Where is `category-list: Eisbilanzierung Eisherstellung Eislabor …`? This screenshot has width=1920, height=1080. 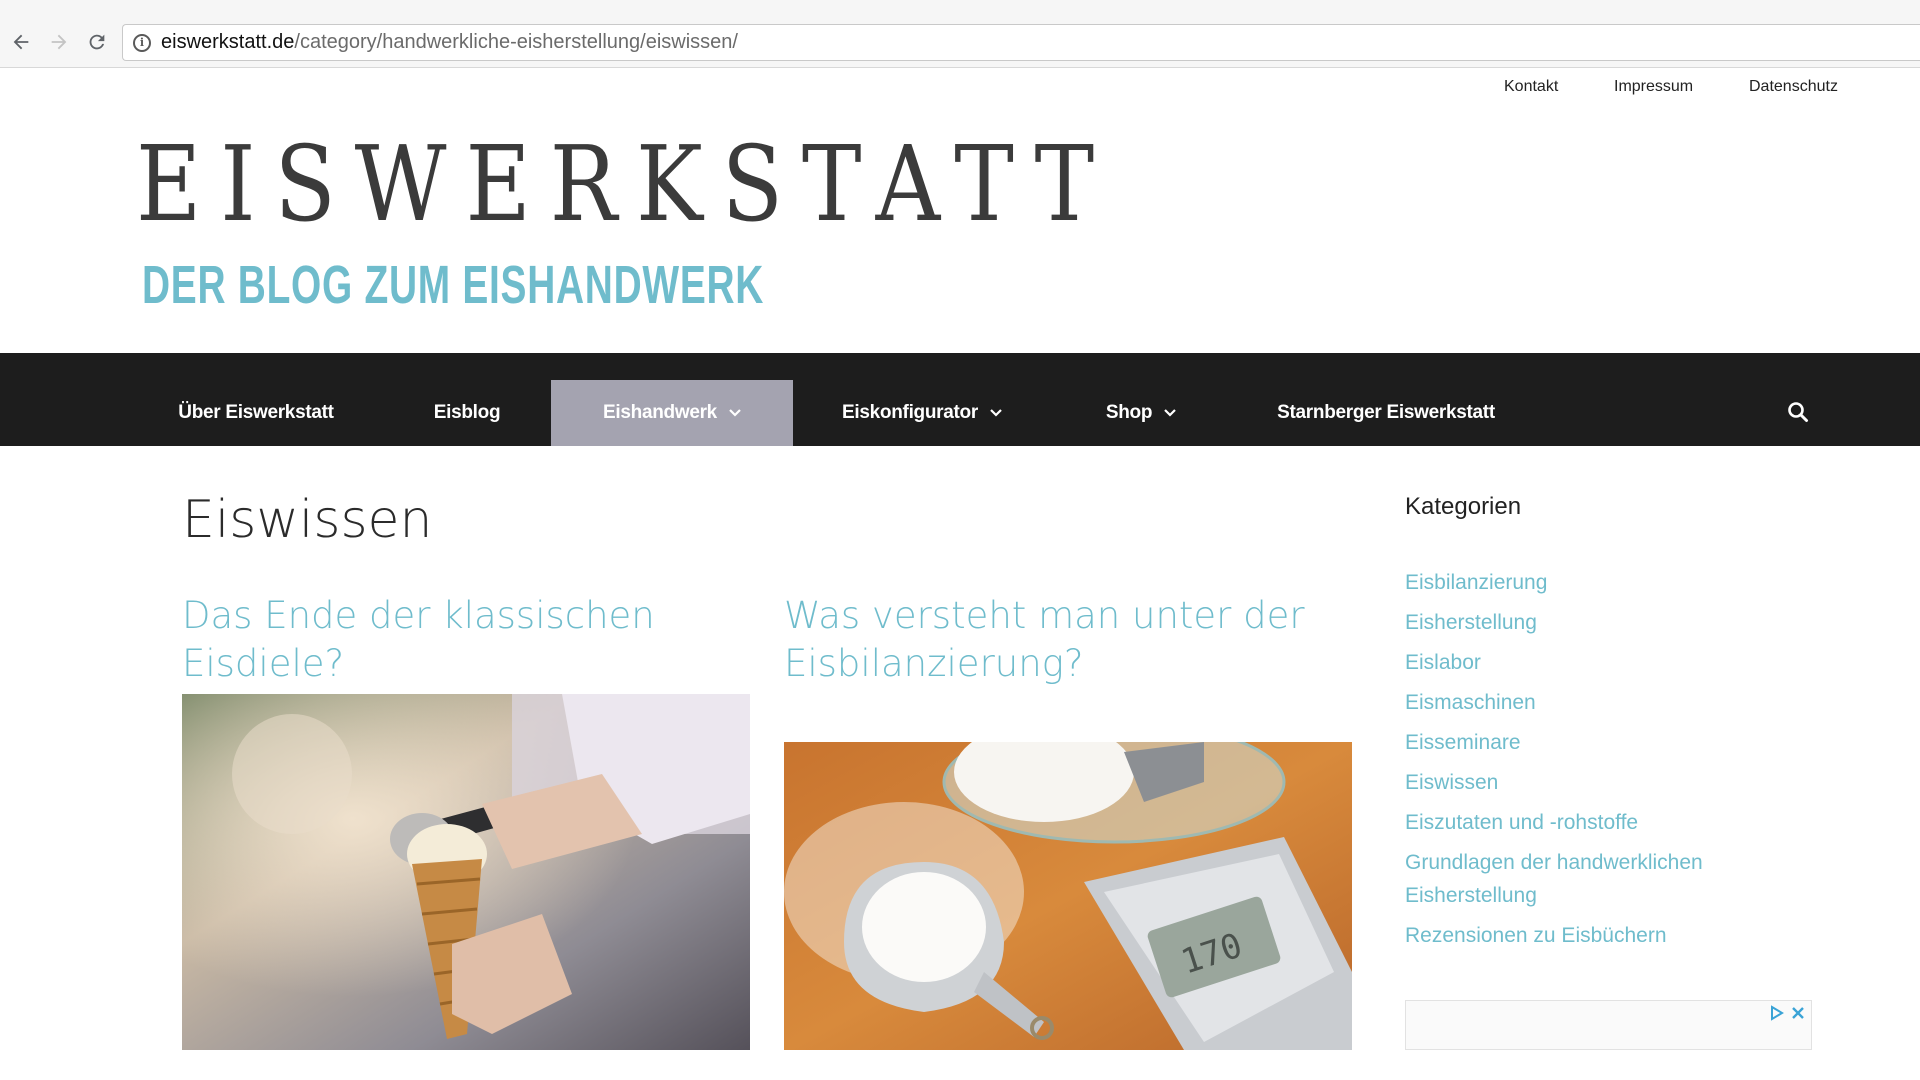 category-list: Eisbilanzierung Eisherstellung Eislabor … is located at coordinates (1570, 762).